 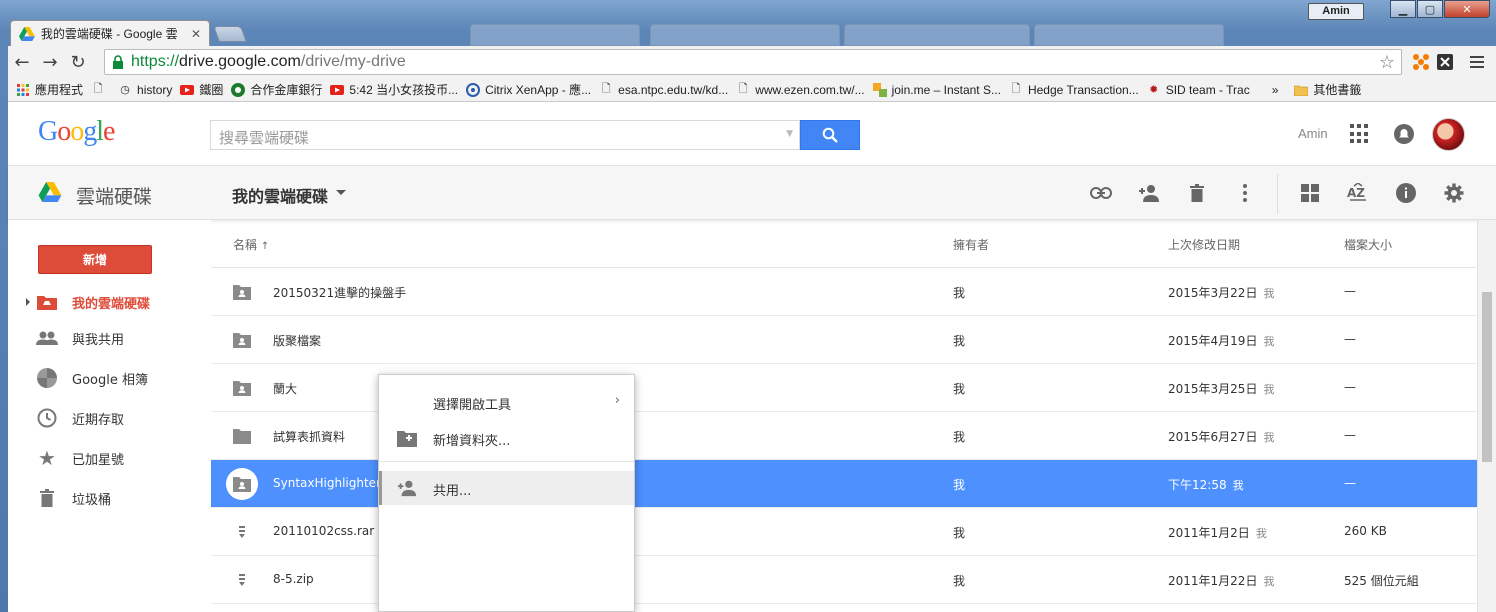 What do you see at coordinates (22, 62) in the screenshot?
I see `back-arrow-icon: ←` at bounding box center [22, 62].